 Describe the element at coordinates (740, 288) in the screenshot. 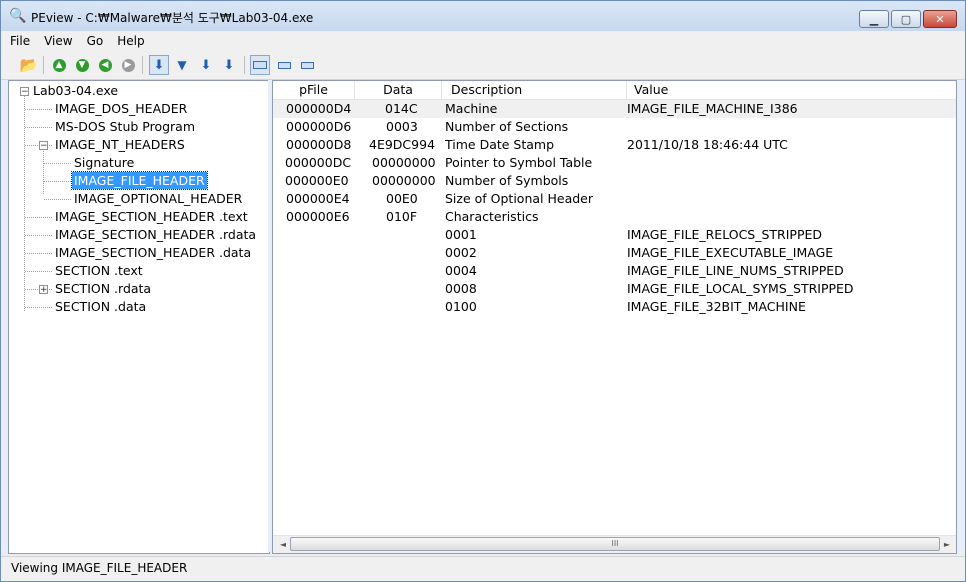

I see `cell-value: IMAGE_FILE_LOCAL_SYMS_STRIPPED` at that location.